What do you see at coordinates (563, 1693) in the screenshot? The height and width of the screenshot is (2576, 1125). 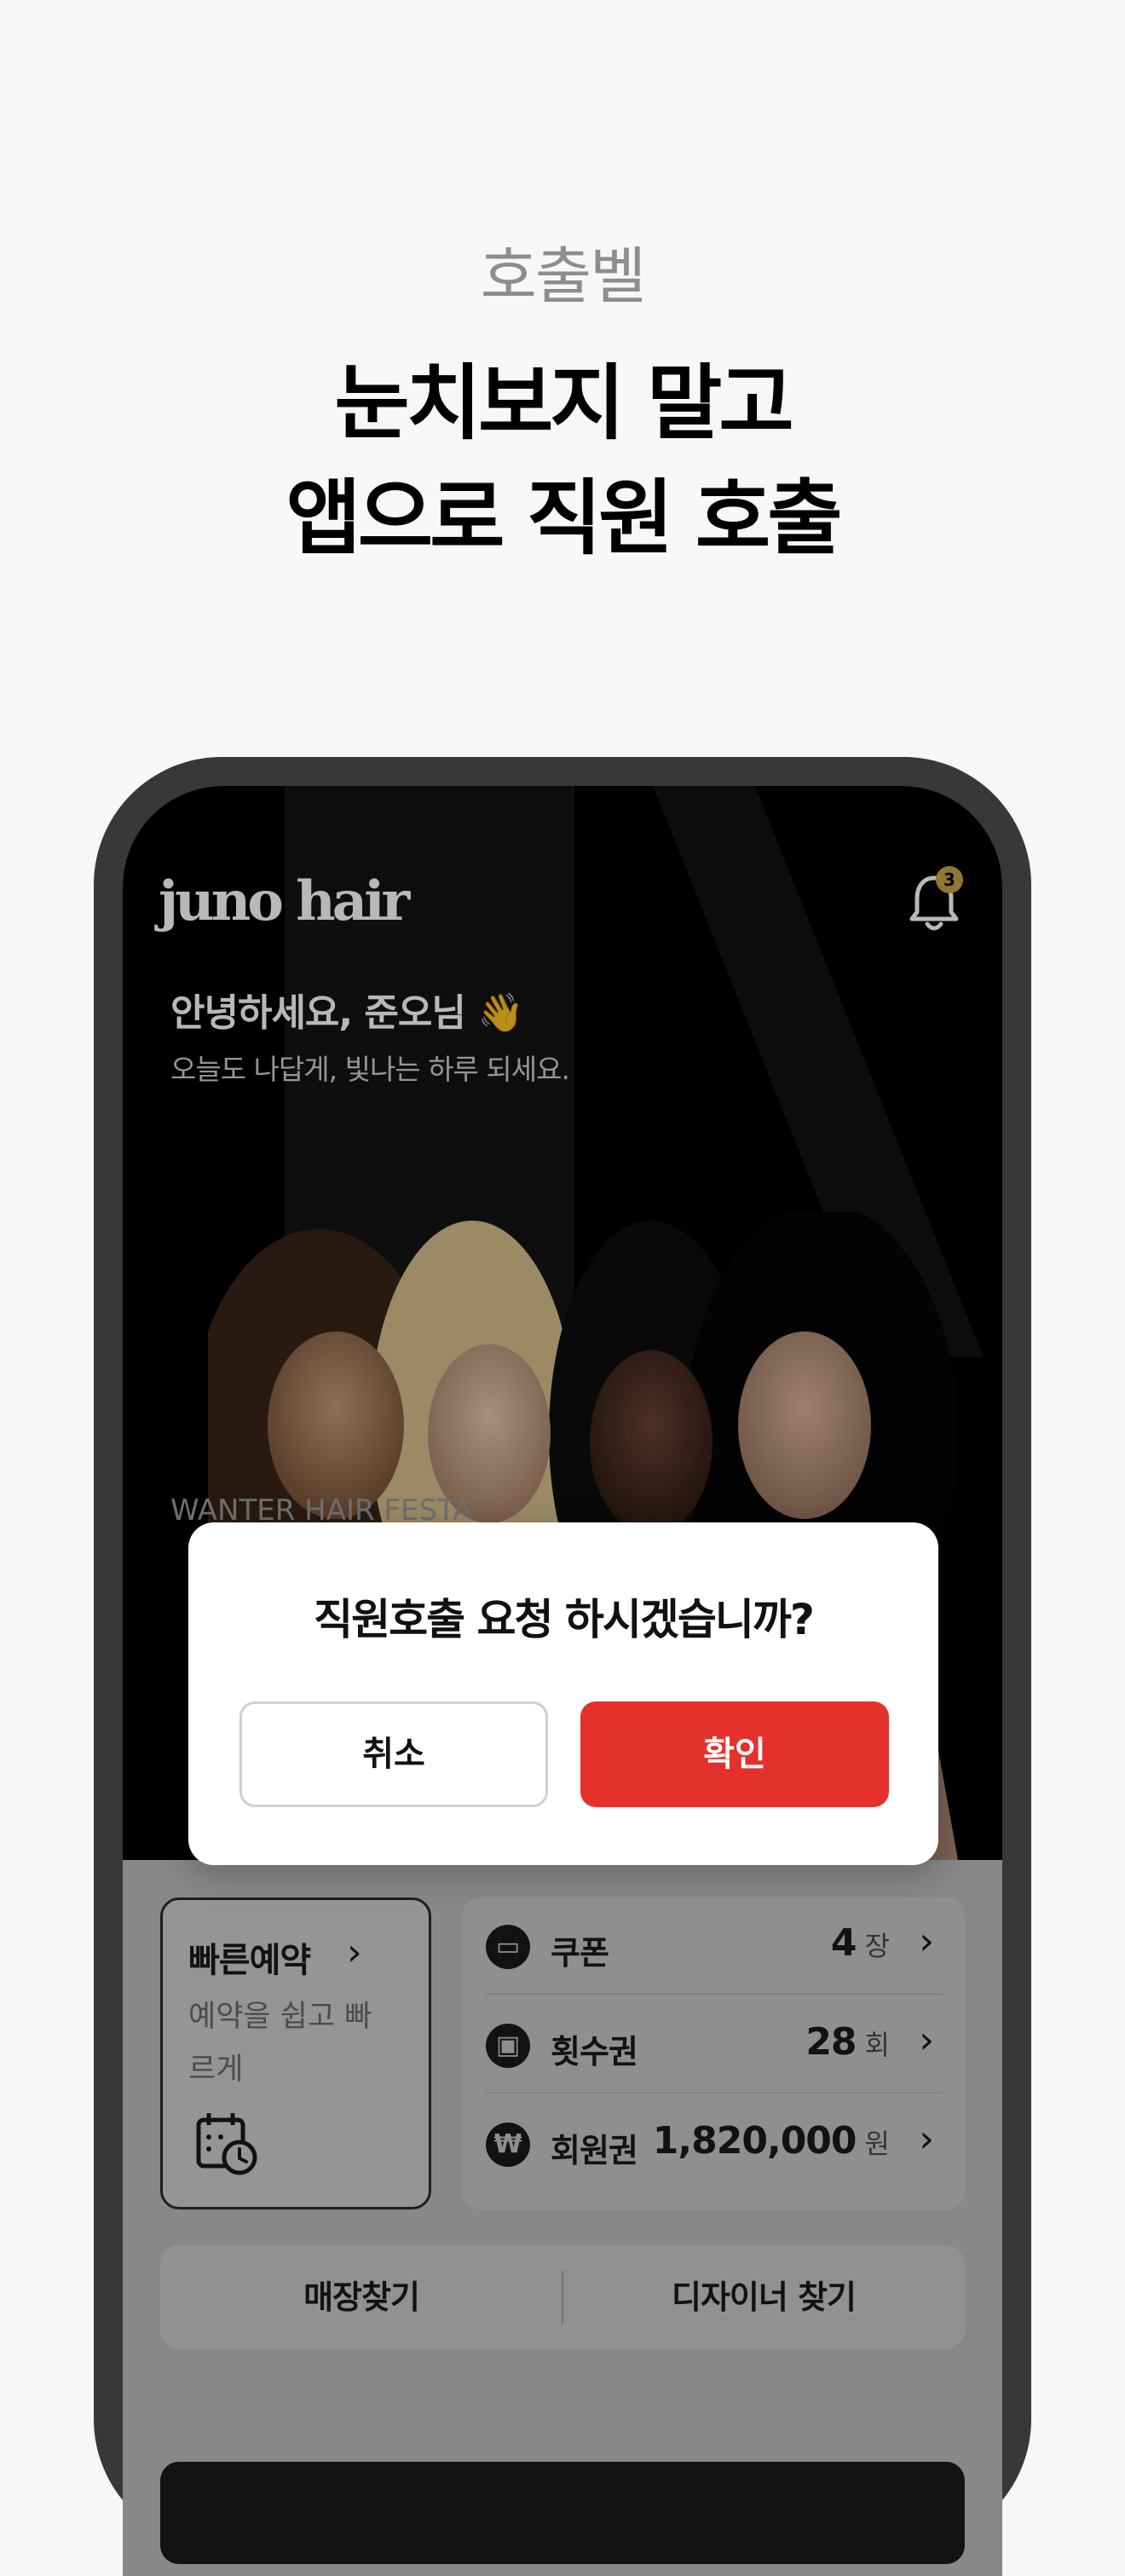 I see `confirm-dialog: 직원호출 요청 하시겠습니까? 취소 확인` at bounding box center [563, 1693].